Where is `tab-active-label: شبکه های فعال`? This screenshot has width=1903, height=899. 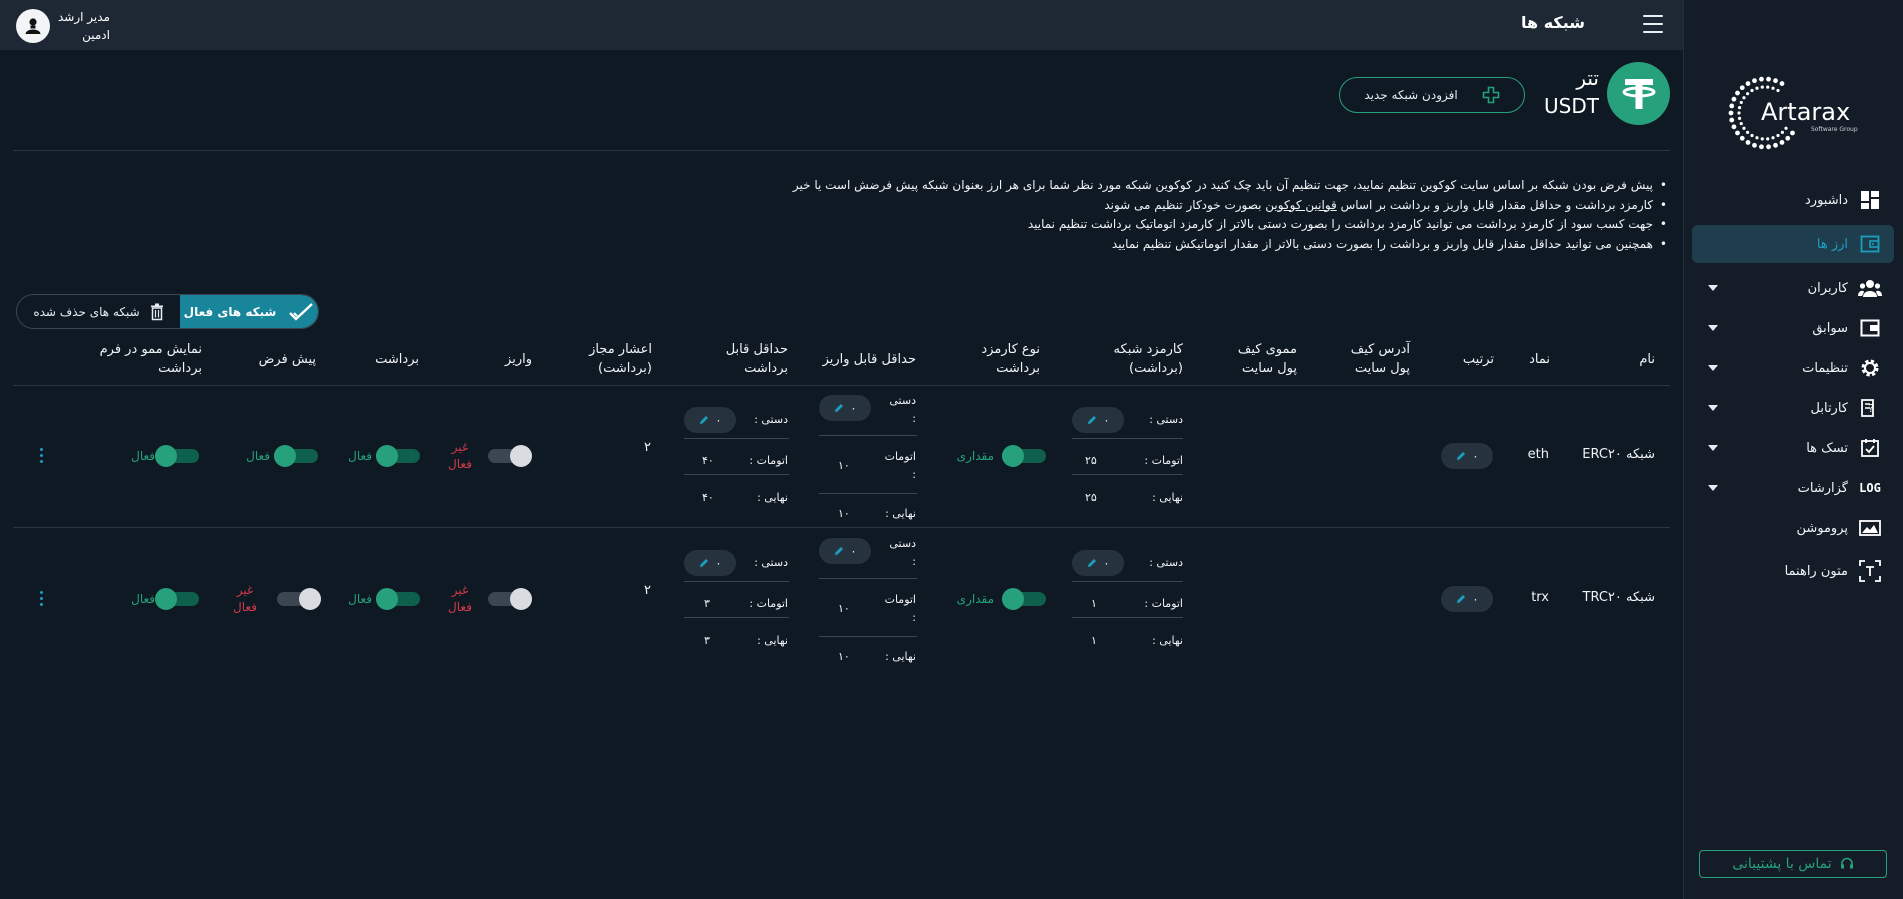 tab-active-label: شبکه های فعال is located at coordinates (230, 311).